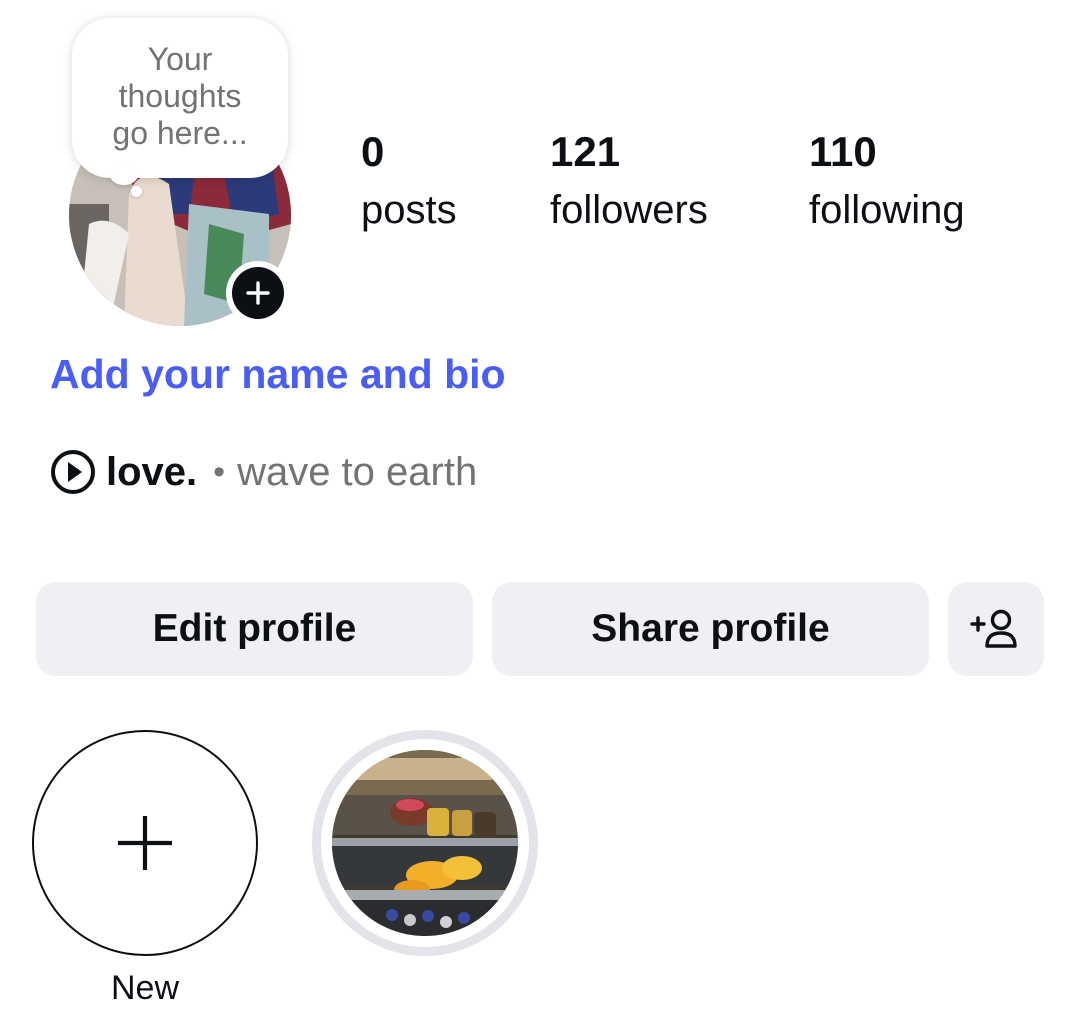 The width and height of the screenshot is (1080, 1018). I want to click on play-circle-icon, so click(73, 472).